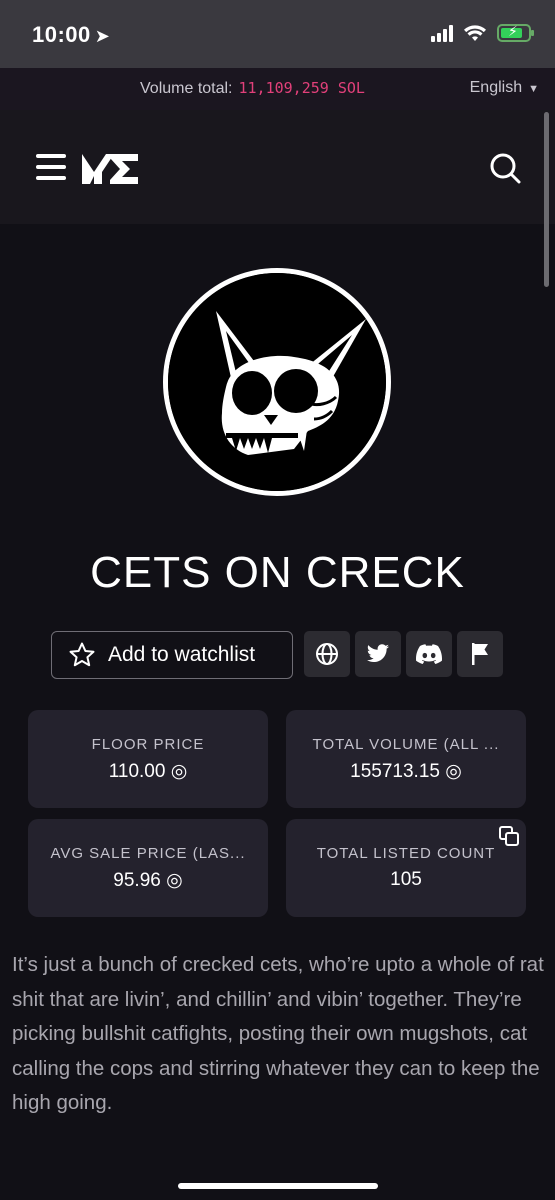 This screenshot has width=555, height=1200. I want to click on wifi-icon, so click(475, 33).